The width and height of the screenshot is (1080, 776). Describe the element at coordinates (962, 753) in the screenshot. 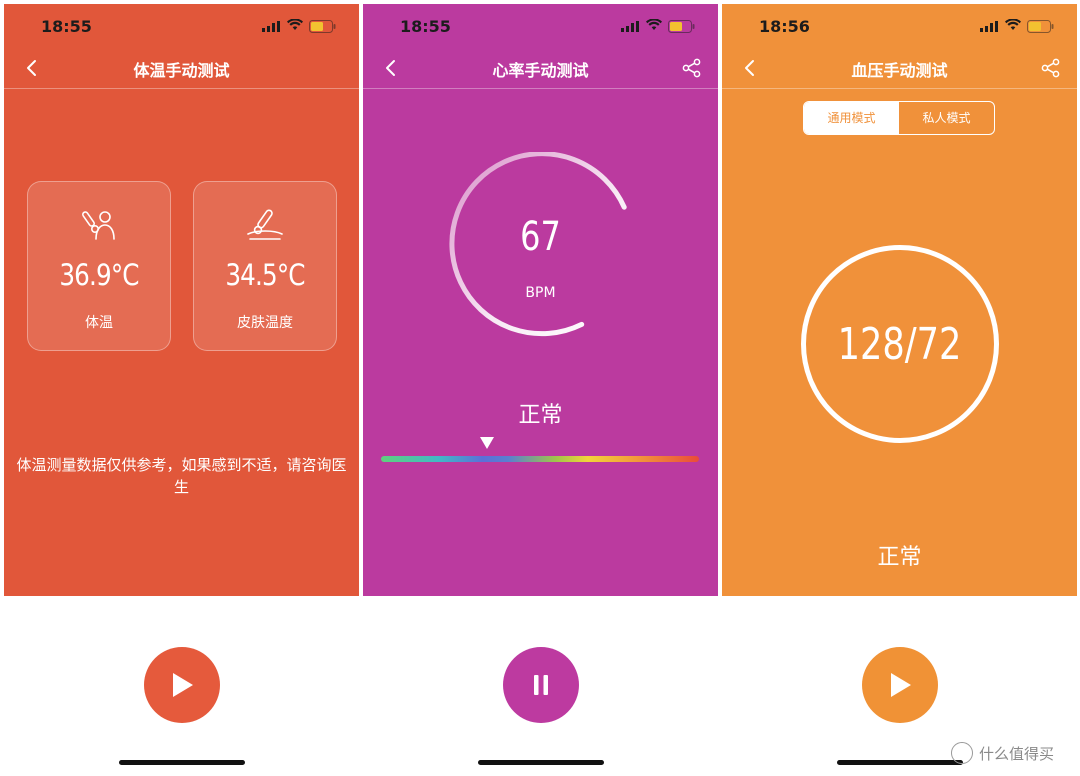

I see `smzdm-logo-icon` at that location.